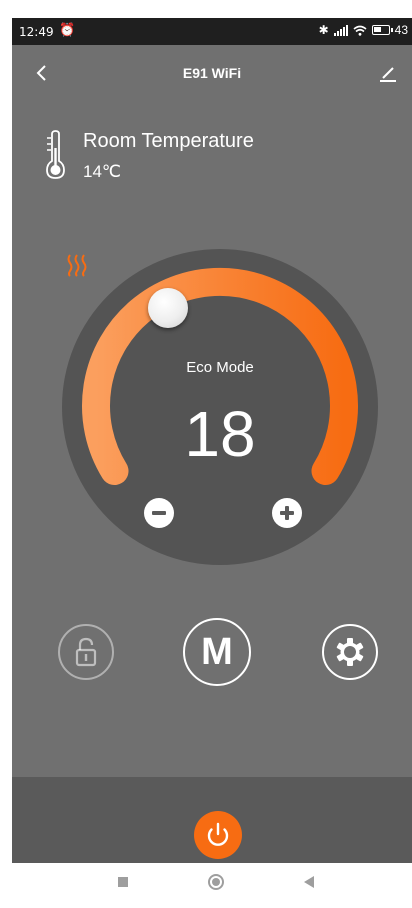 This screenshot has height=908, width=412. Describe the element at coordinates (388, 73) in the screenshot. I see `pencil-edit-icon` at that location.